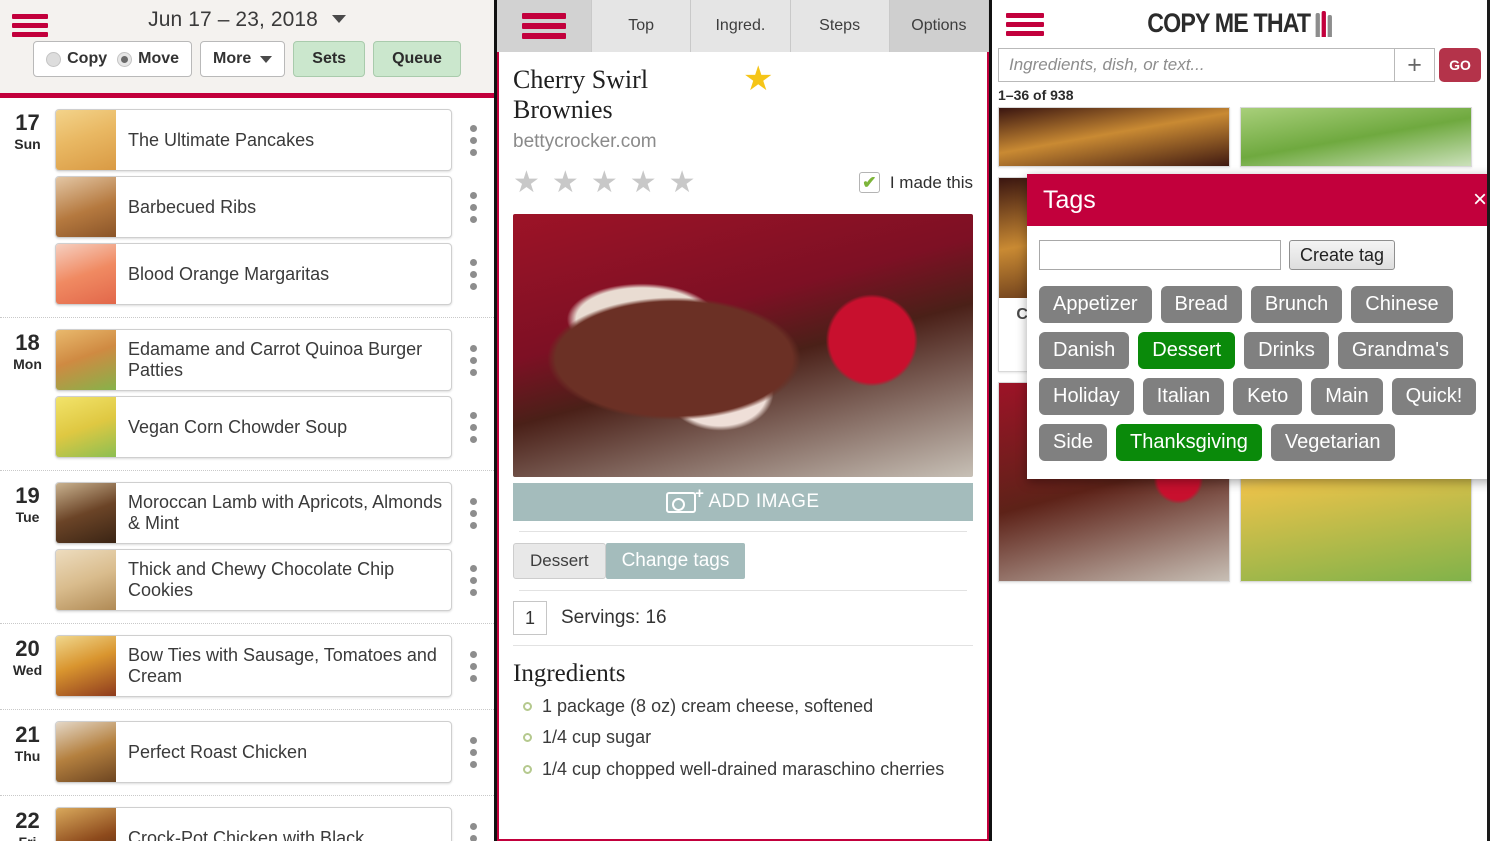 The width and height of the screenshot is (1490, 841). I want to click on day-label: 20 Wed, so click(27, 666).